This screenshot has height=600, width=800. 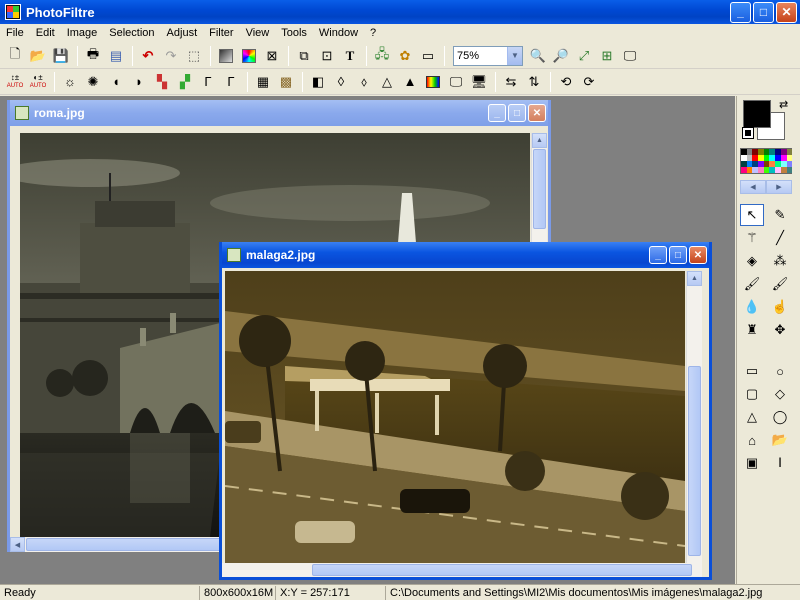 I want to click on scan-icon: ▤, so click(x=116, y=56).